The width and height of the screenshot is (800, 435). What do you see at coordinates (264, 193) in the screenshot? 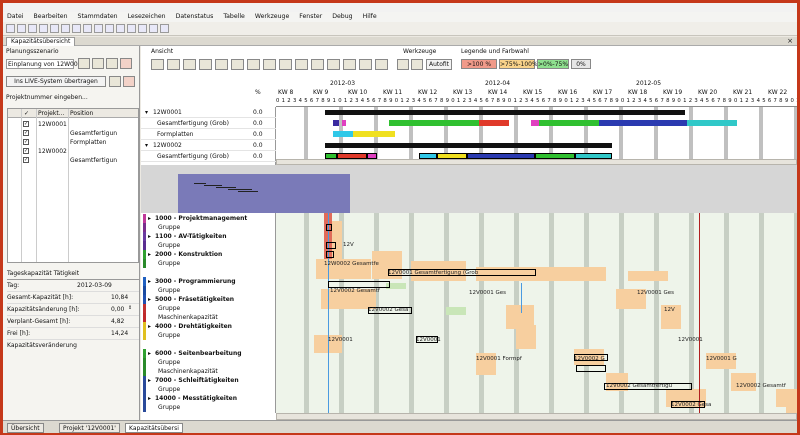
I see `overview-selection` at bounding box center [264, 193].